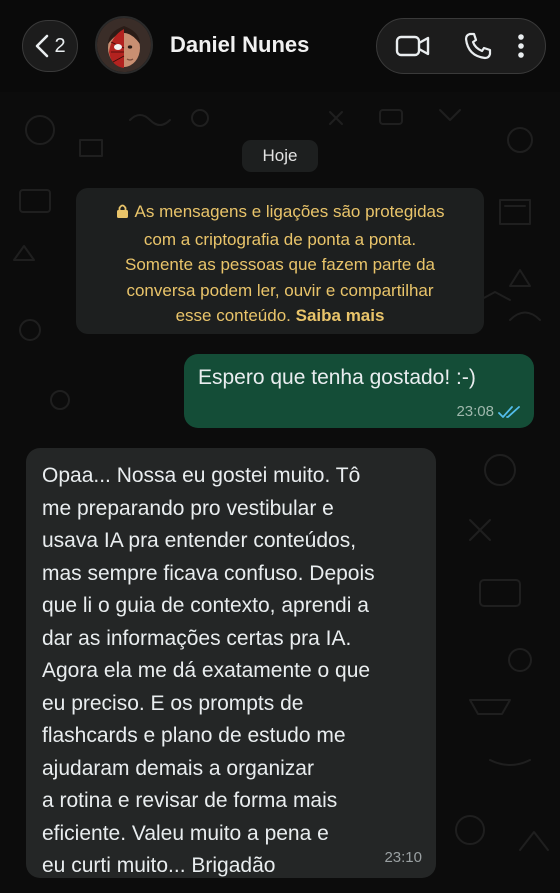  I want to click on back-button: 2, so click(50, 46).